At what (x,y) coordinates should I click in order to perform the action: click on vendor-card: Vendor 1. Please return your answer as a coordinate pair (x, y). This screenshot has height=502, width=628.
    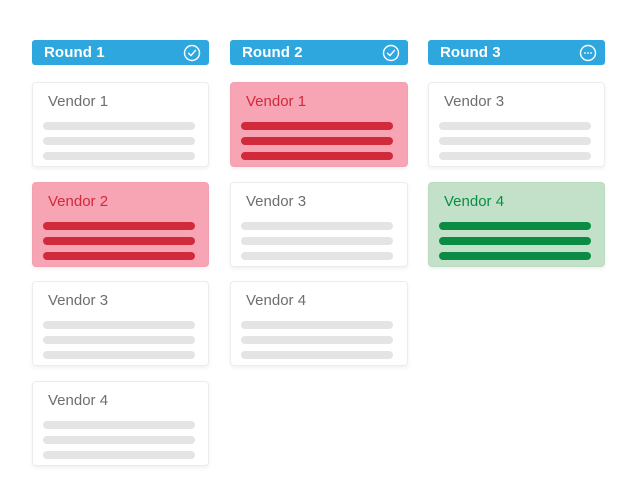
    Looking at the image, I should click on (120, 124).